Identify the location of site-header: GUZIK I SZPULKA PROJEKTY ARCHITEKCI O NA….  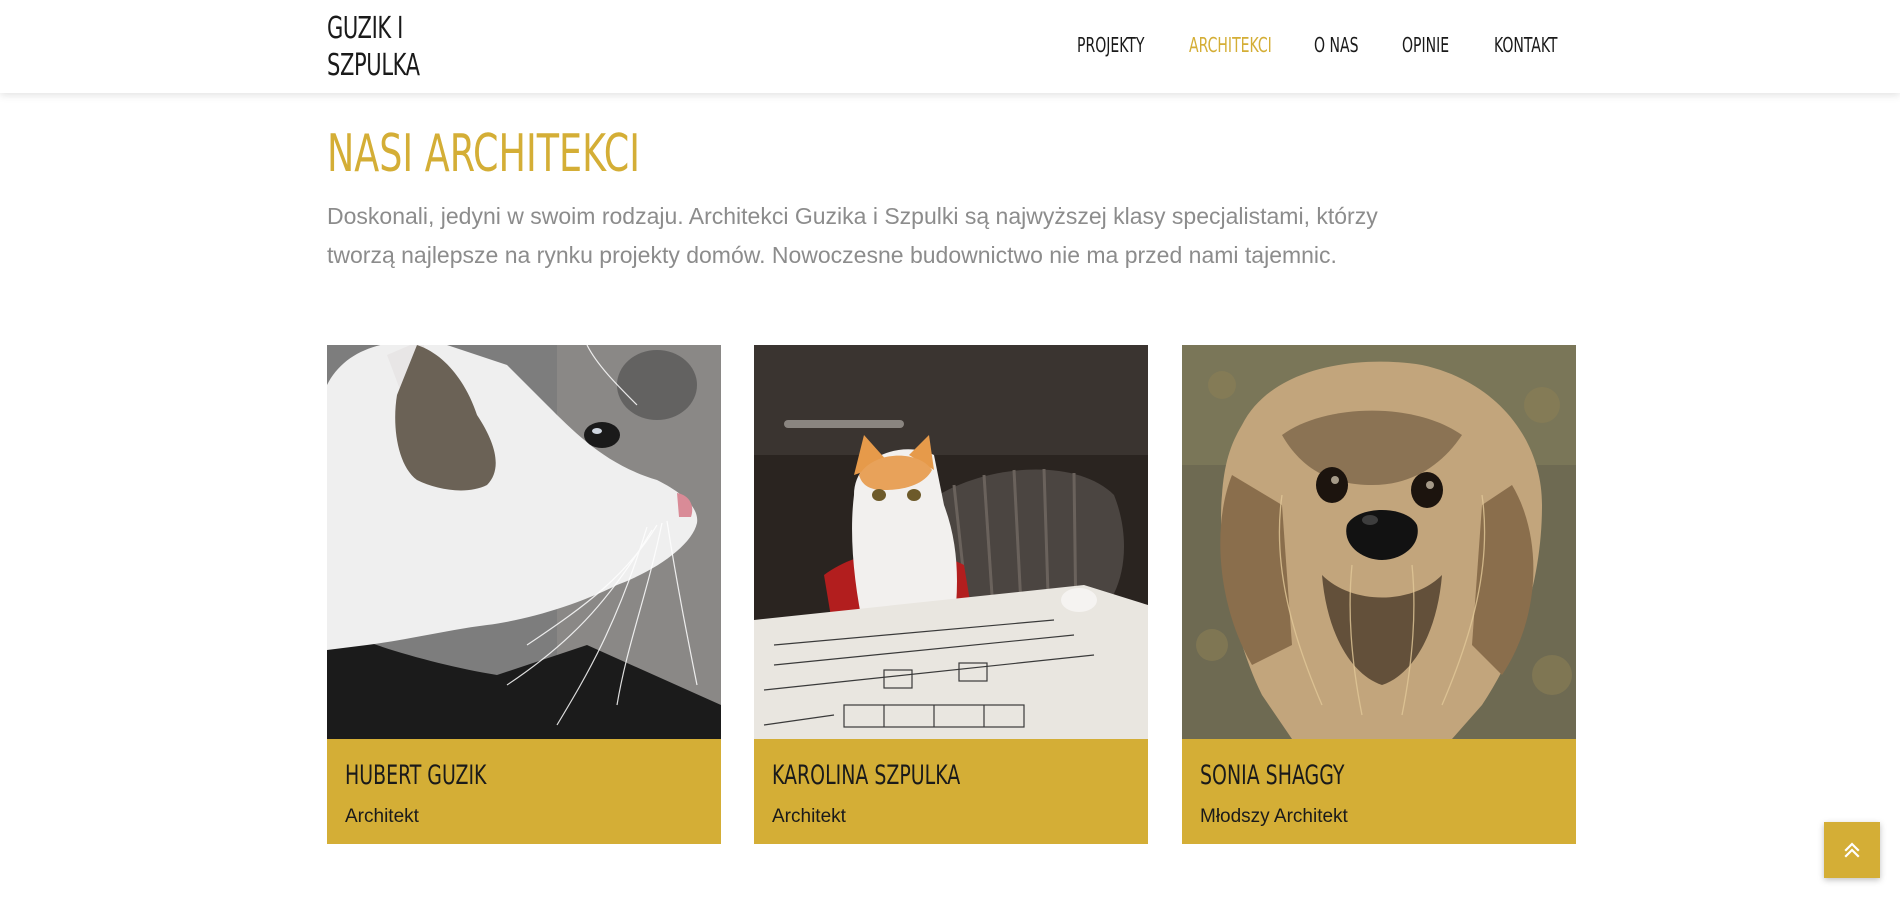
(950, 46).